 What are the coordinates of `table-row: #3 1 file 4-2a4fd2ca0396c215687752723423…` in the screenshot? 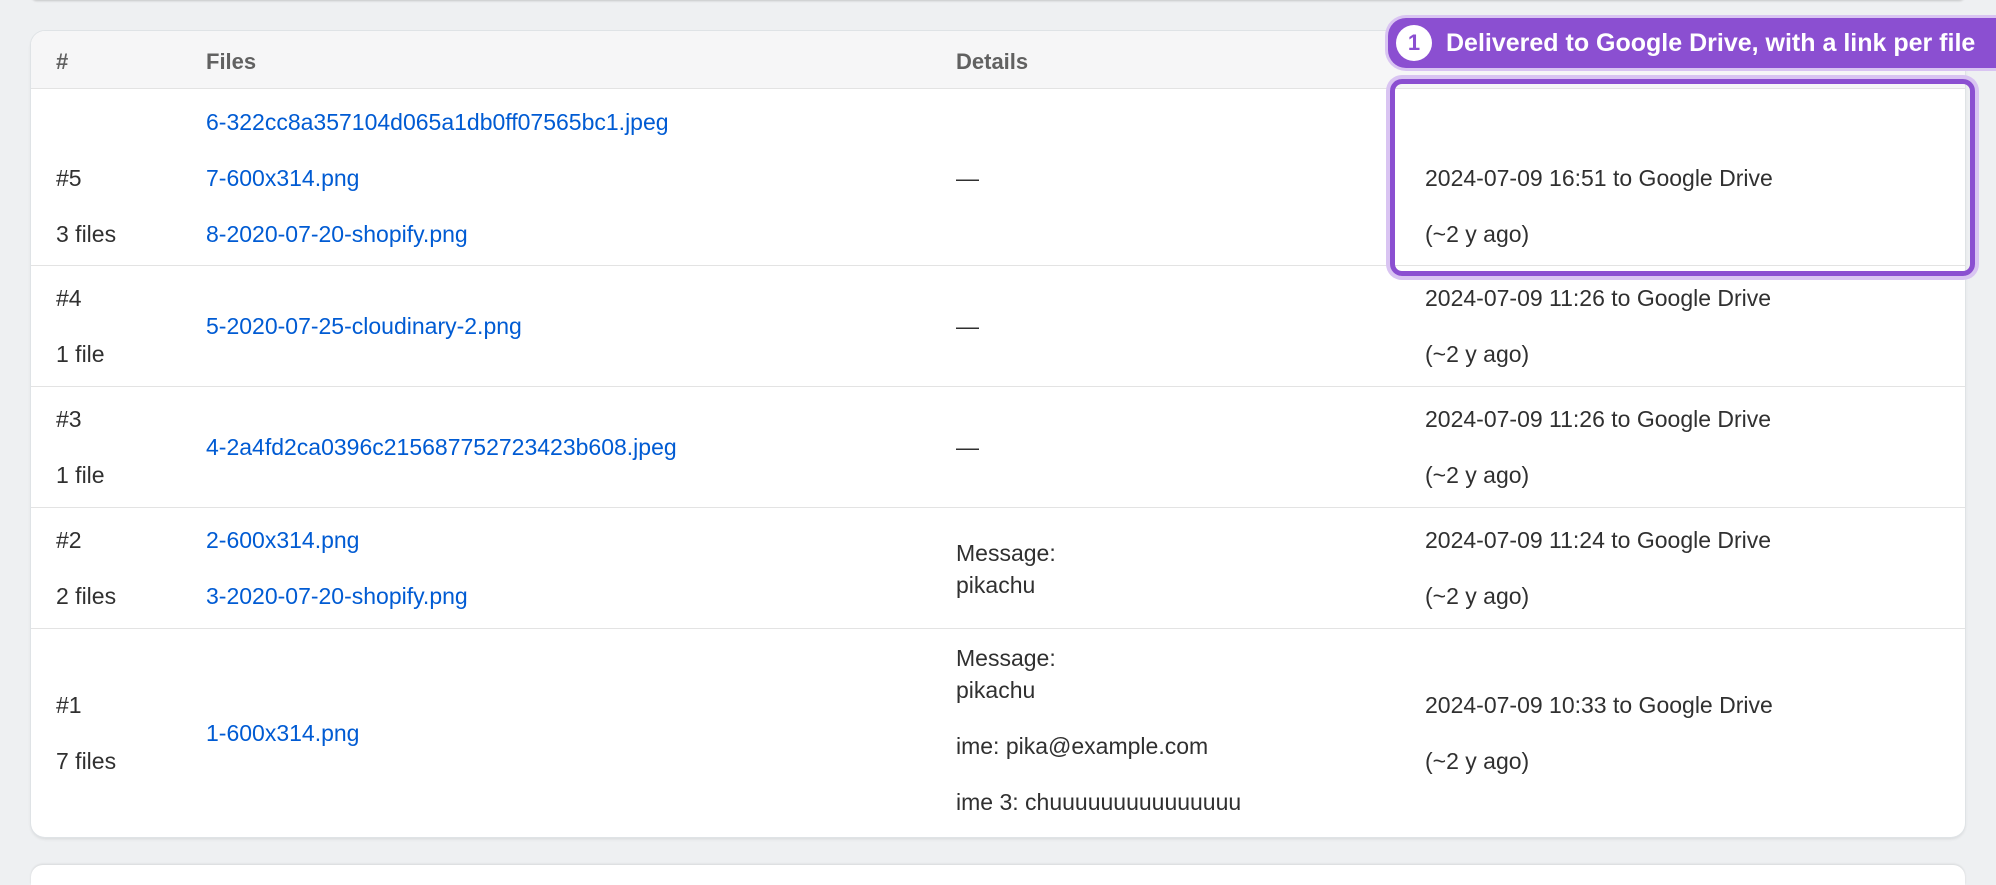 It's located at (998, 447).